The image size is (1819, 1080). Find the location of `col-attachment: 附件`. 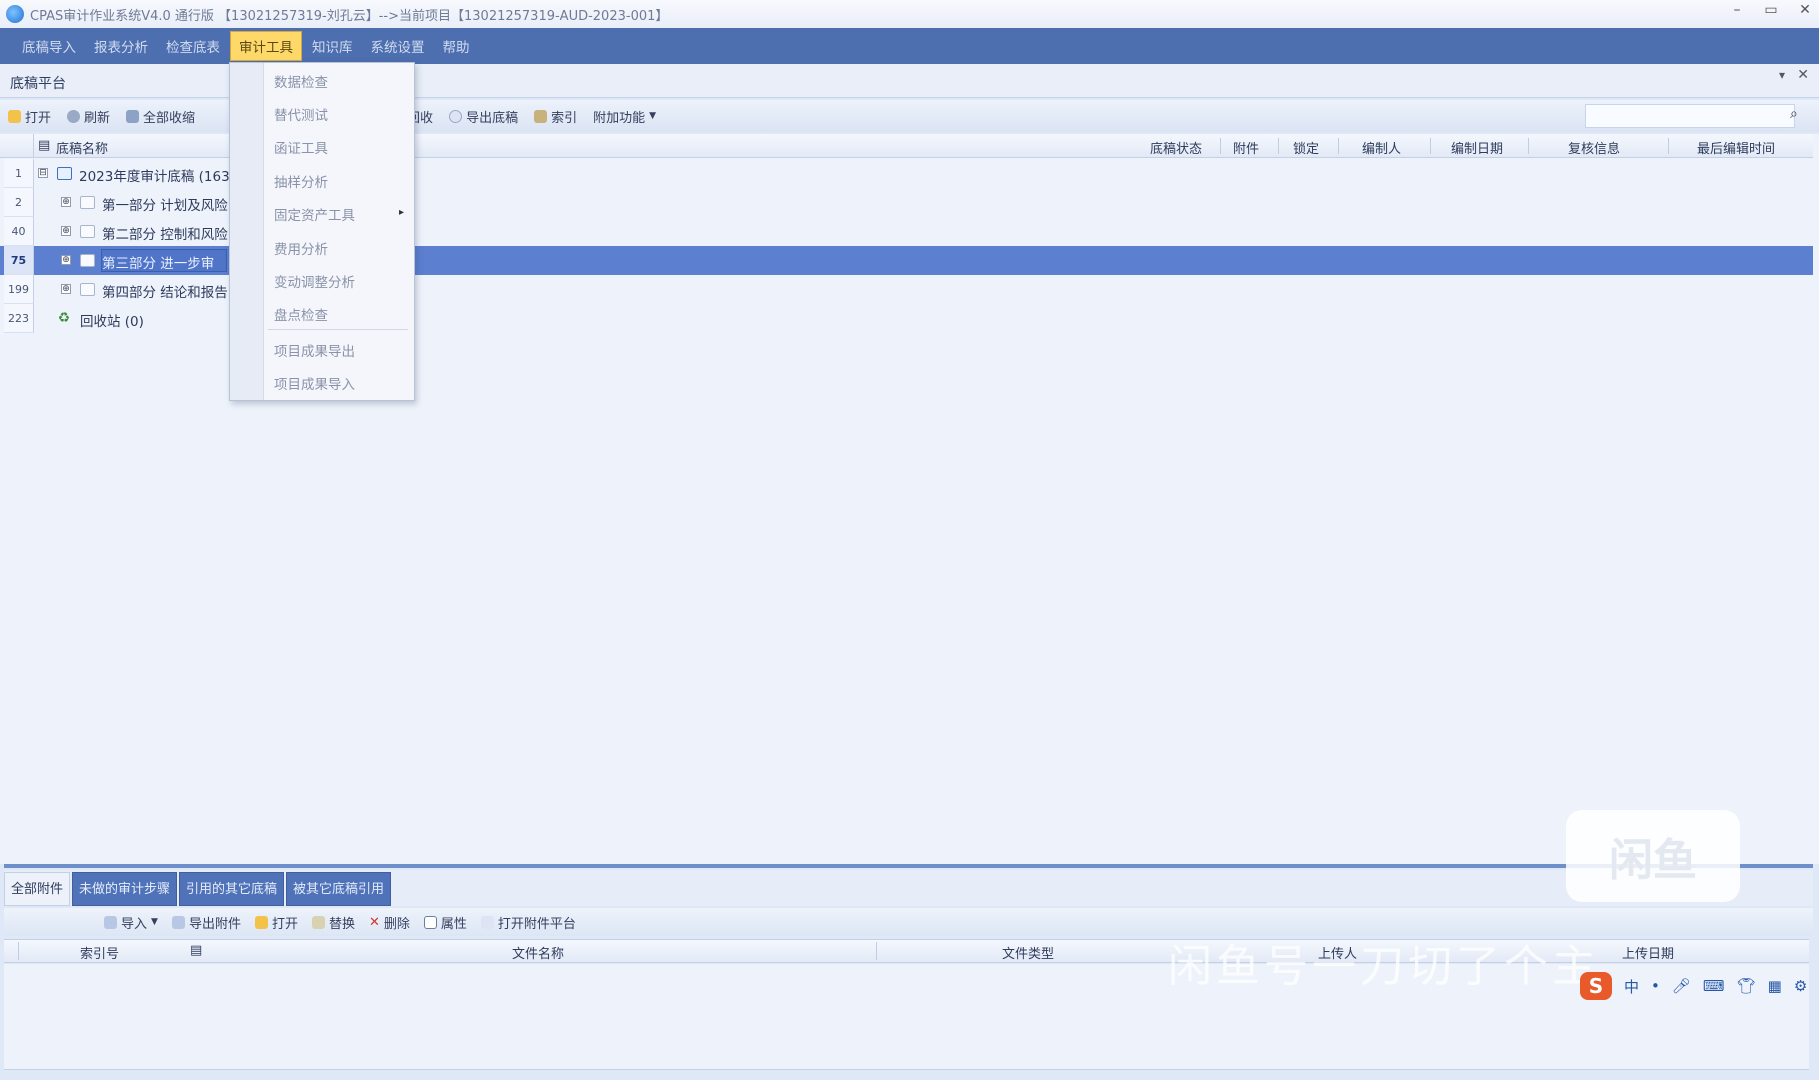

col-attachment: 附件 is located at coordinates (1246, 147).